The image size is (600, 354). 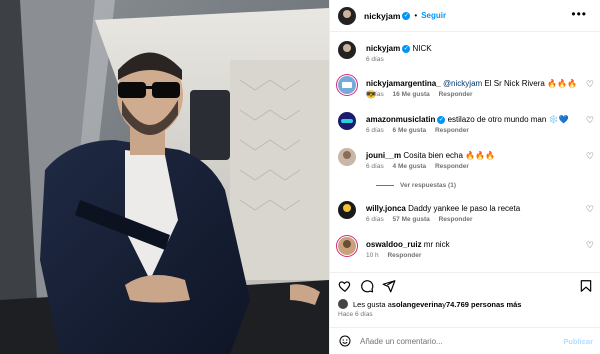 I want to click on view-replies-button: Ver respuestas (1), so click(x=416, y=185).